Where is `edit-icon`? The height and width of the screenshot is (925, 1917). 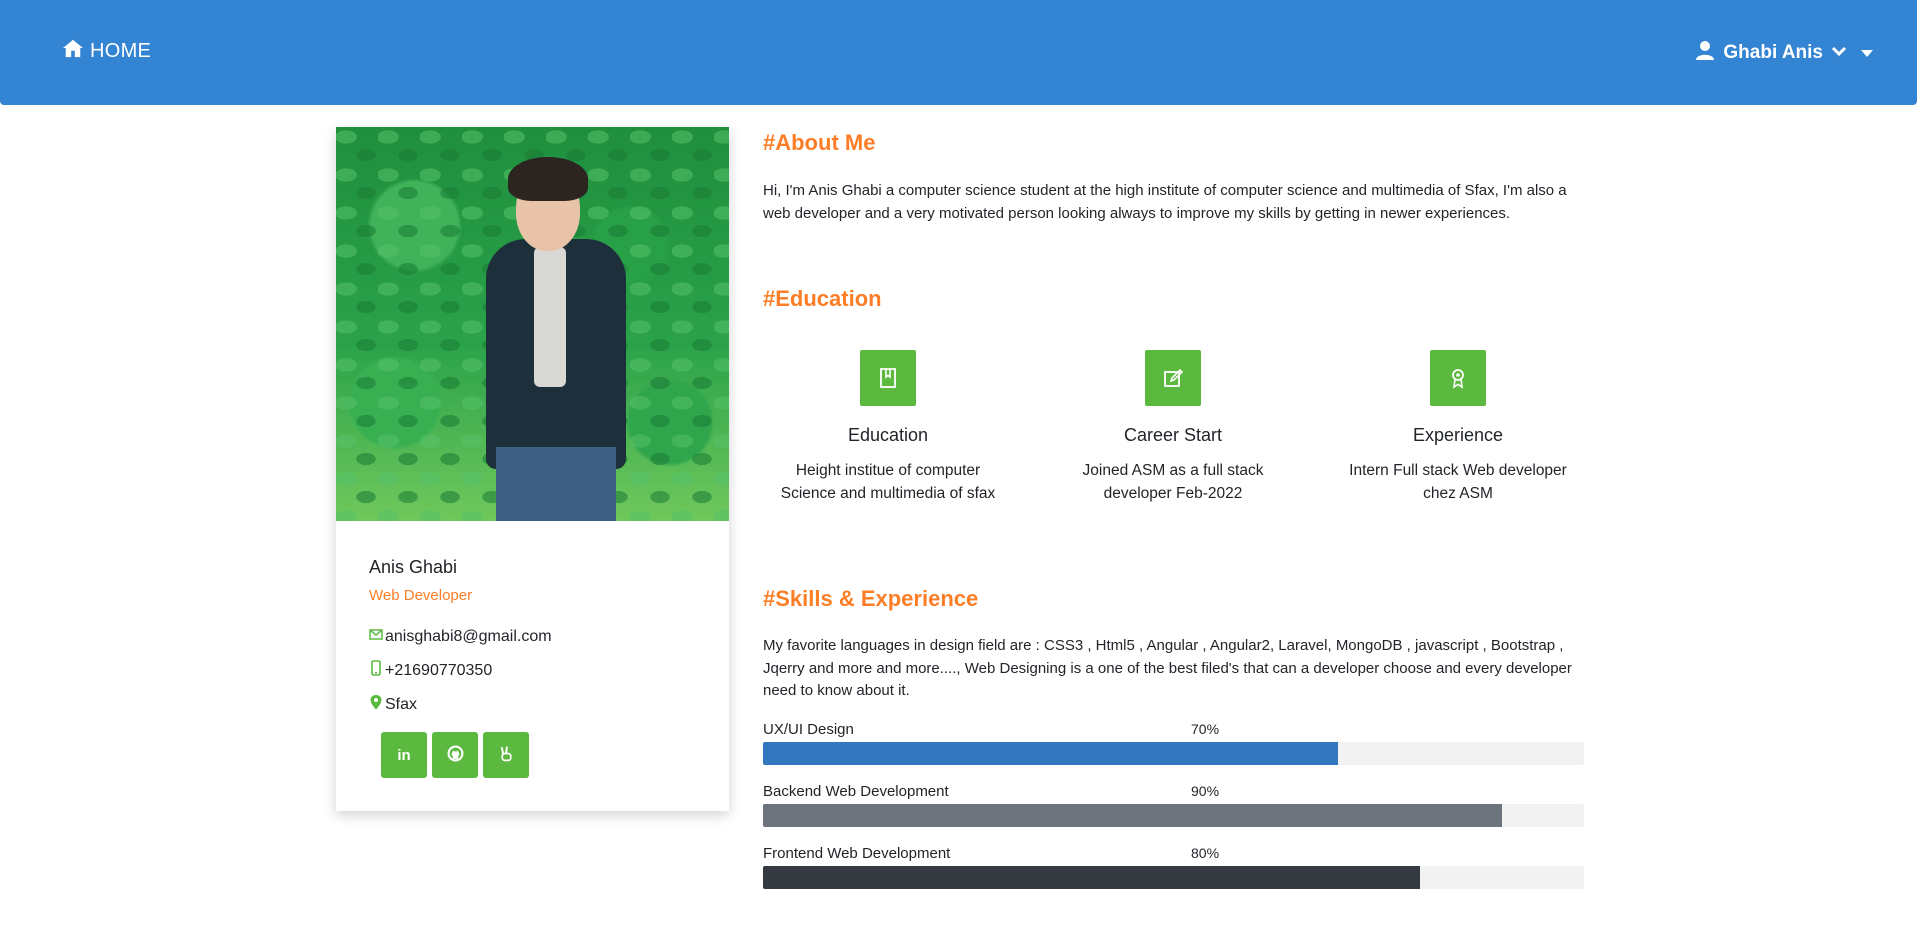
edit-icon is located at coordinates (1173, 378).